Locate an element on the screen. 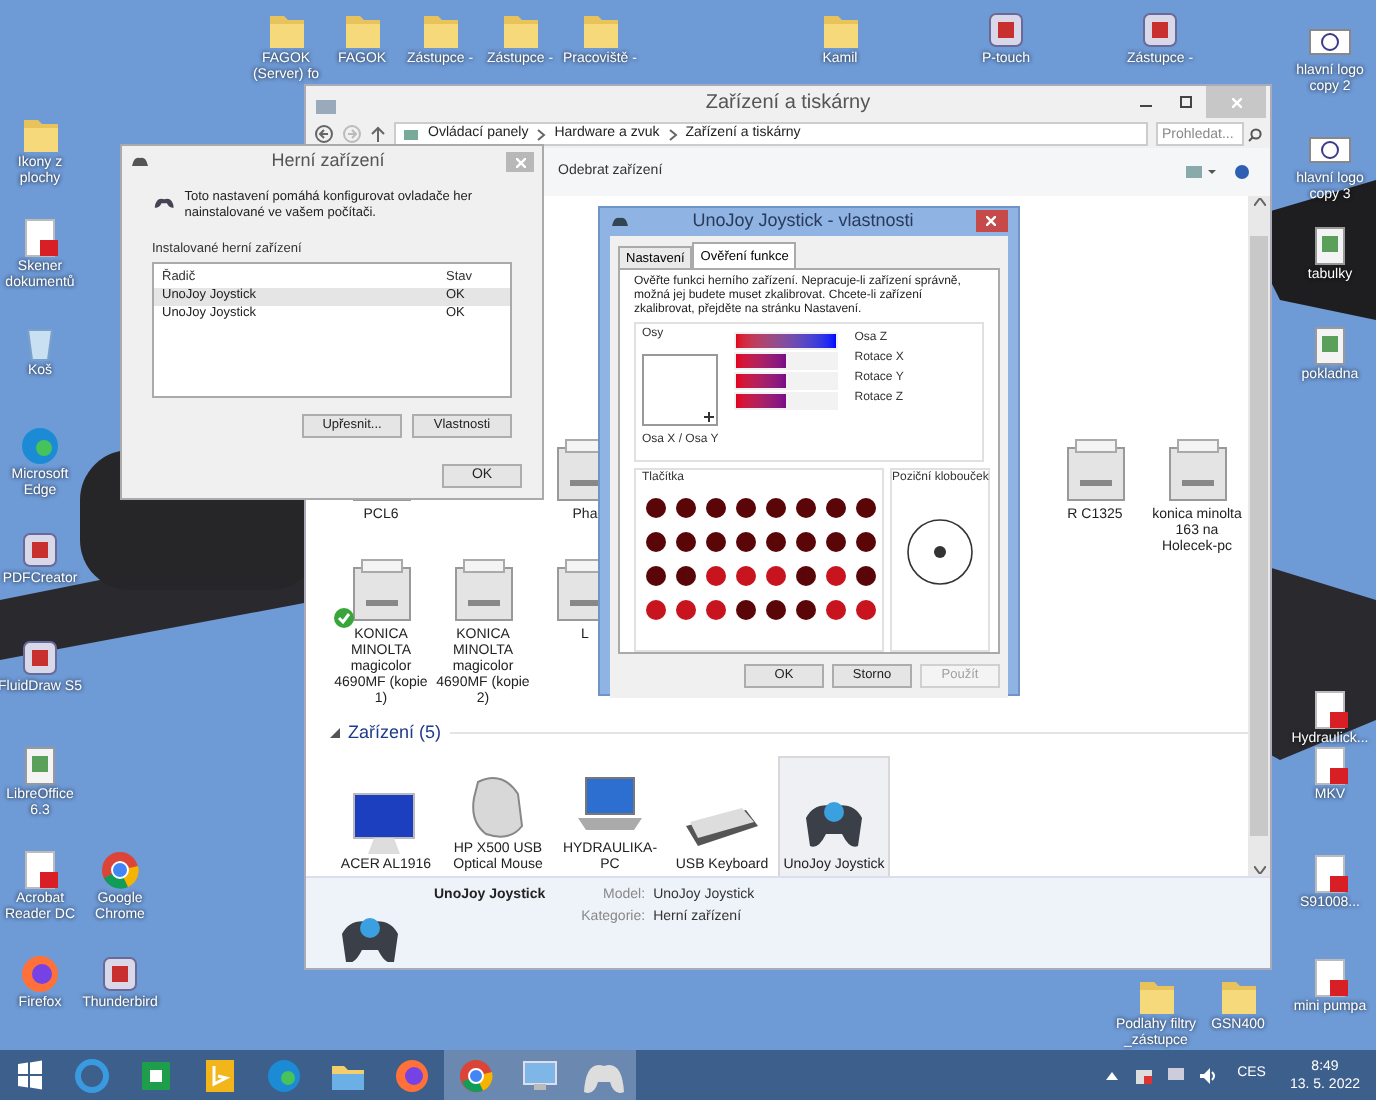 This screenshot has width=1376, height=1100. scroll-up-icon is located at coordinates (1259, 202).